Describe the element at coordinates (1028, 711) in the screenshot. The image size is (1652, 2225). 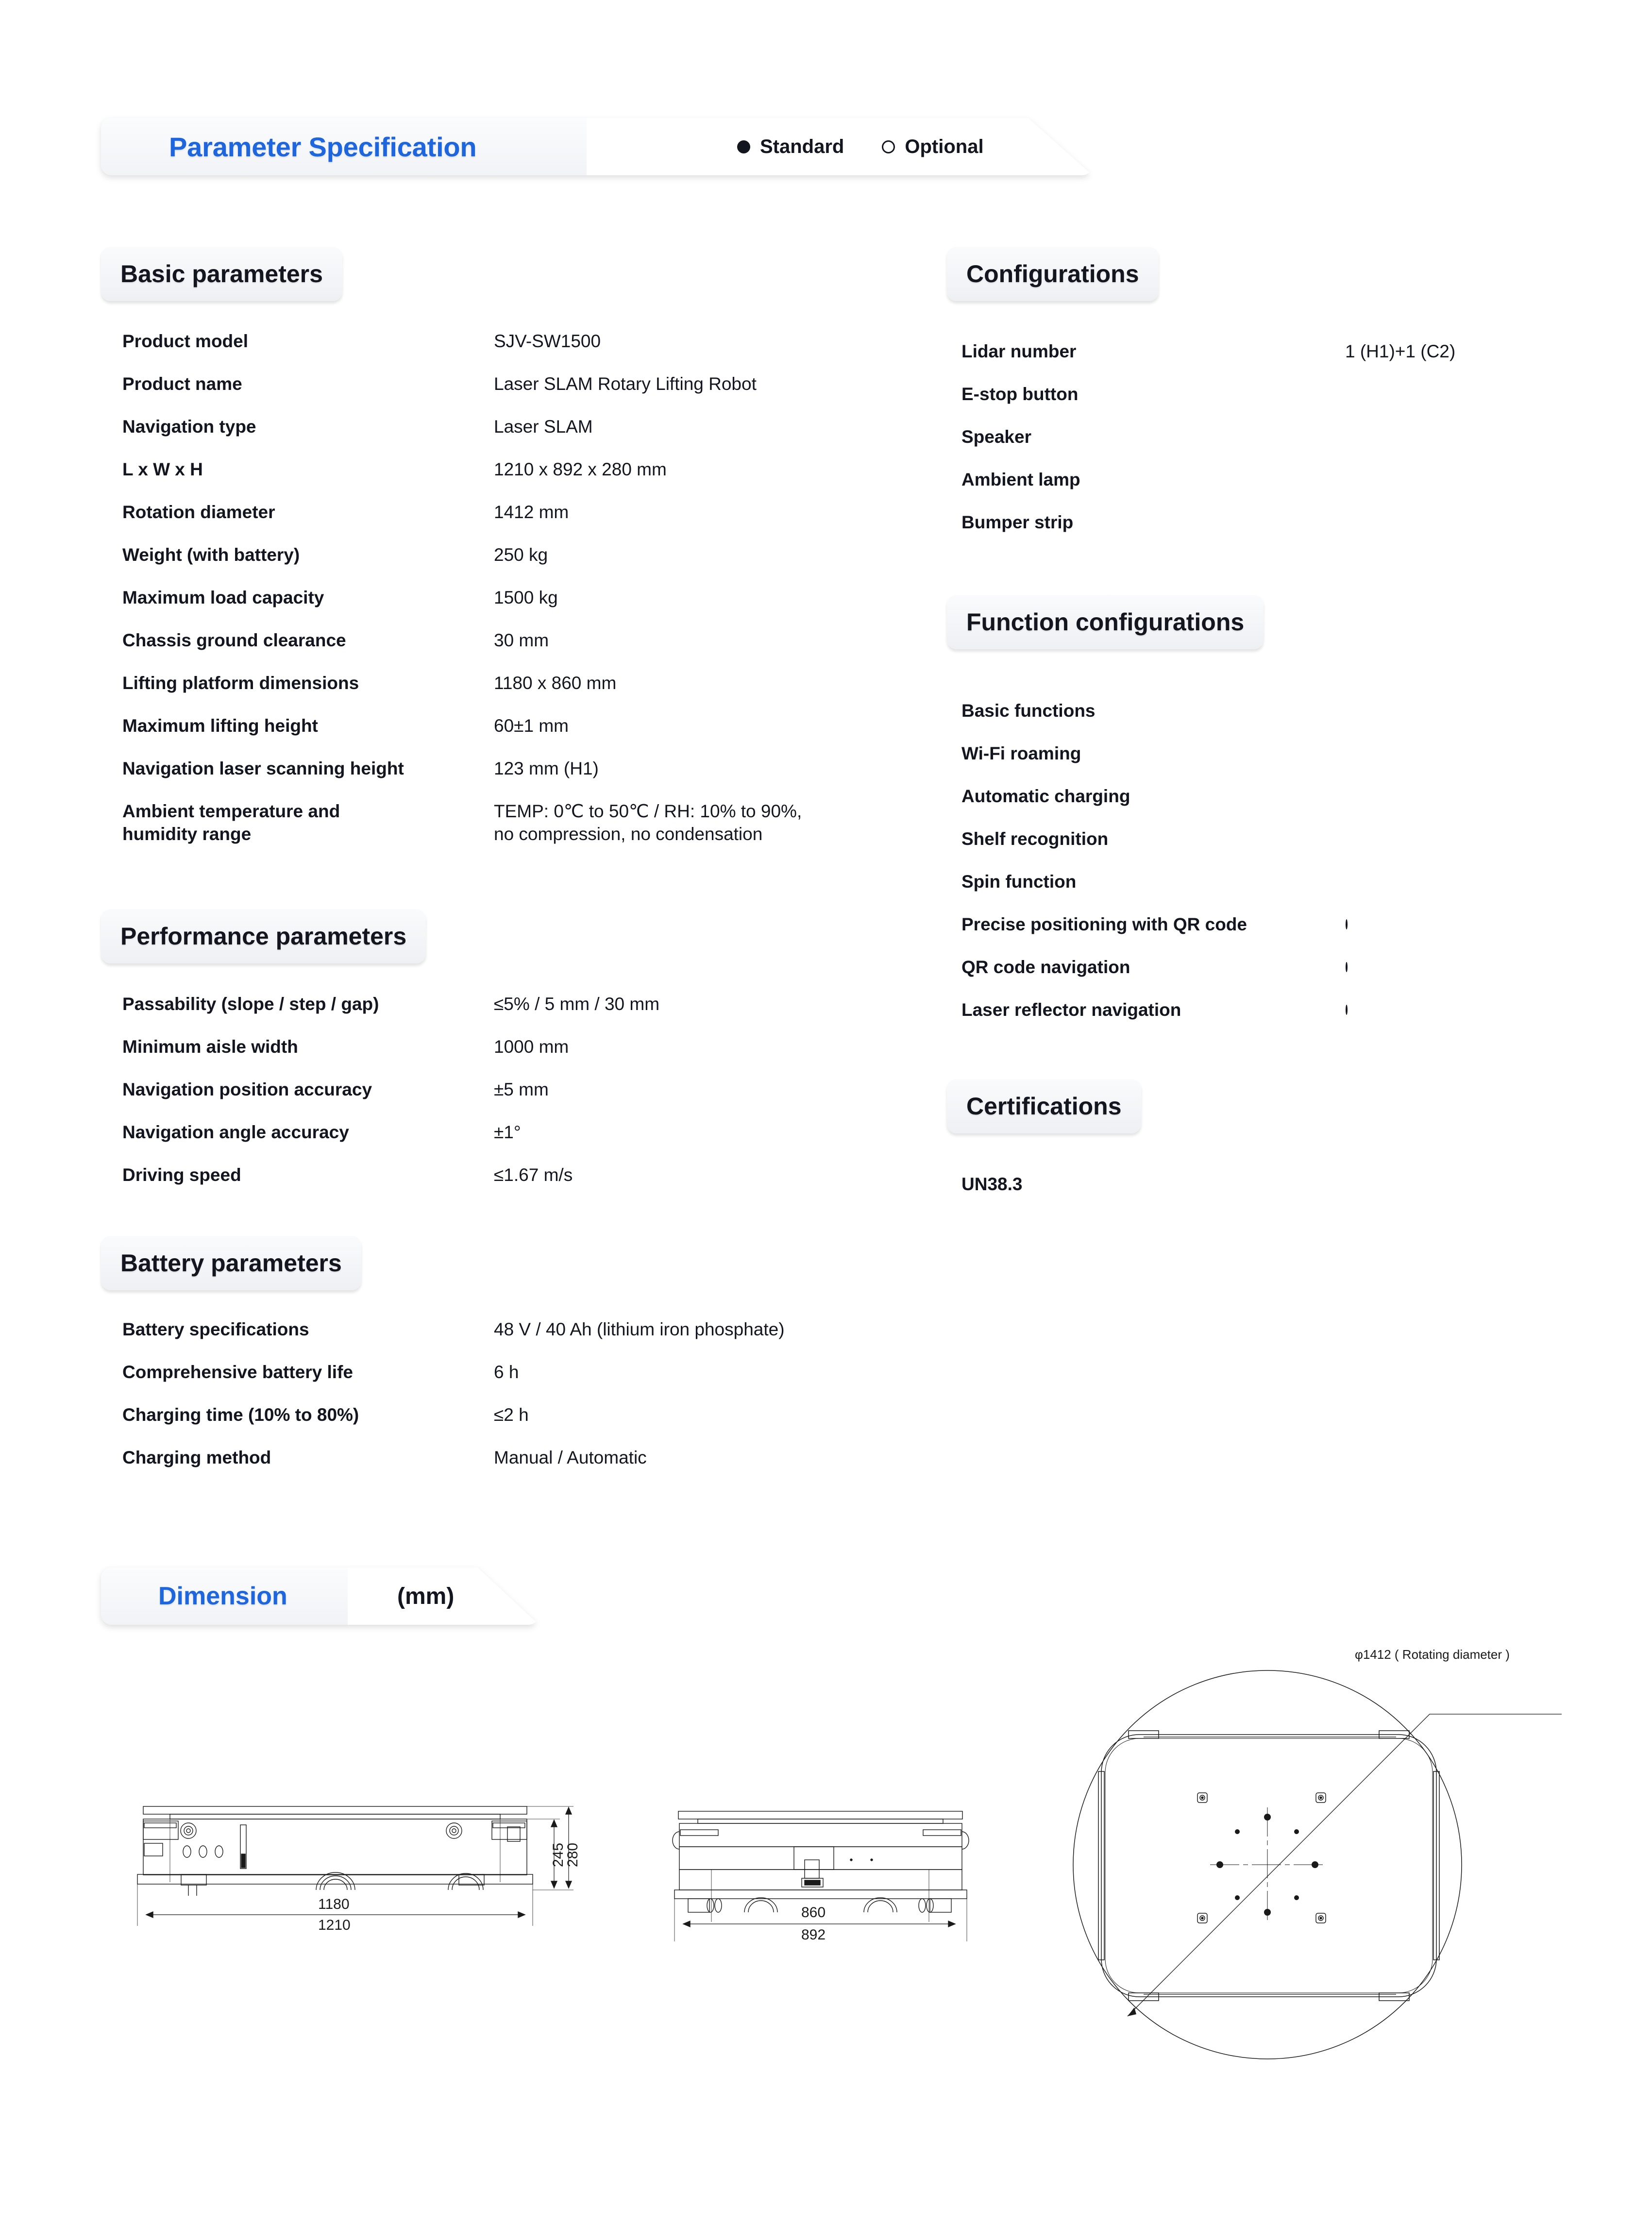
I see `row-label: Basic functions` at that location.